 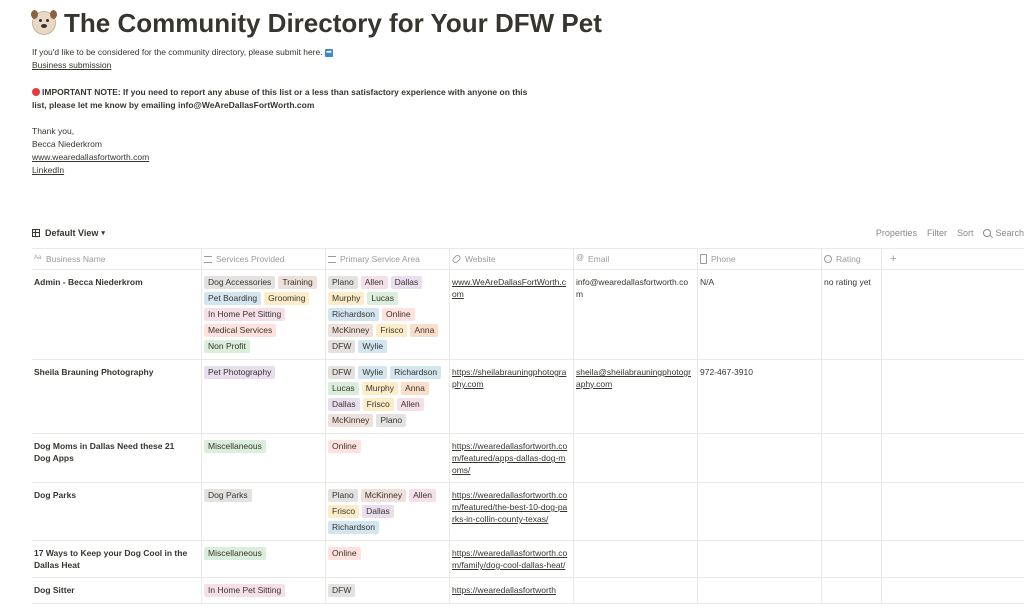 I want to click on service-area-cell: DFW, so click(x=388, y=590).